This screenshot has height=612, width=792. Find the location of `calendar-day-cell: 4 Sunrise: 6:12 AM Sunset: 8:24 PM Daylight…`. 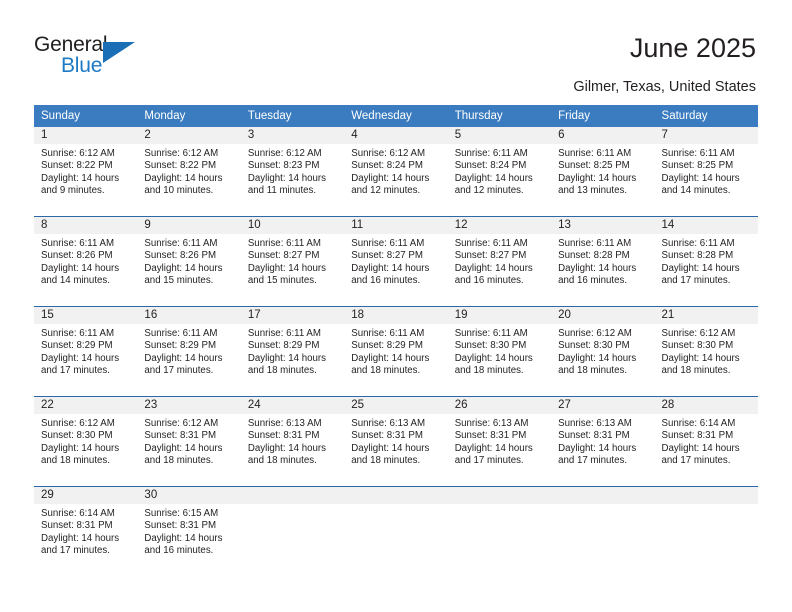

calendar-day-cell: 4 Sunrise: 6:12 AM Sunset: 8:24 PM Daylight… is located at coordinates (396, 172).